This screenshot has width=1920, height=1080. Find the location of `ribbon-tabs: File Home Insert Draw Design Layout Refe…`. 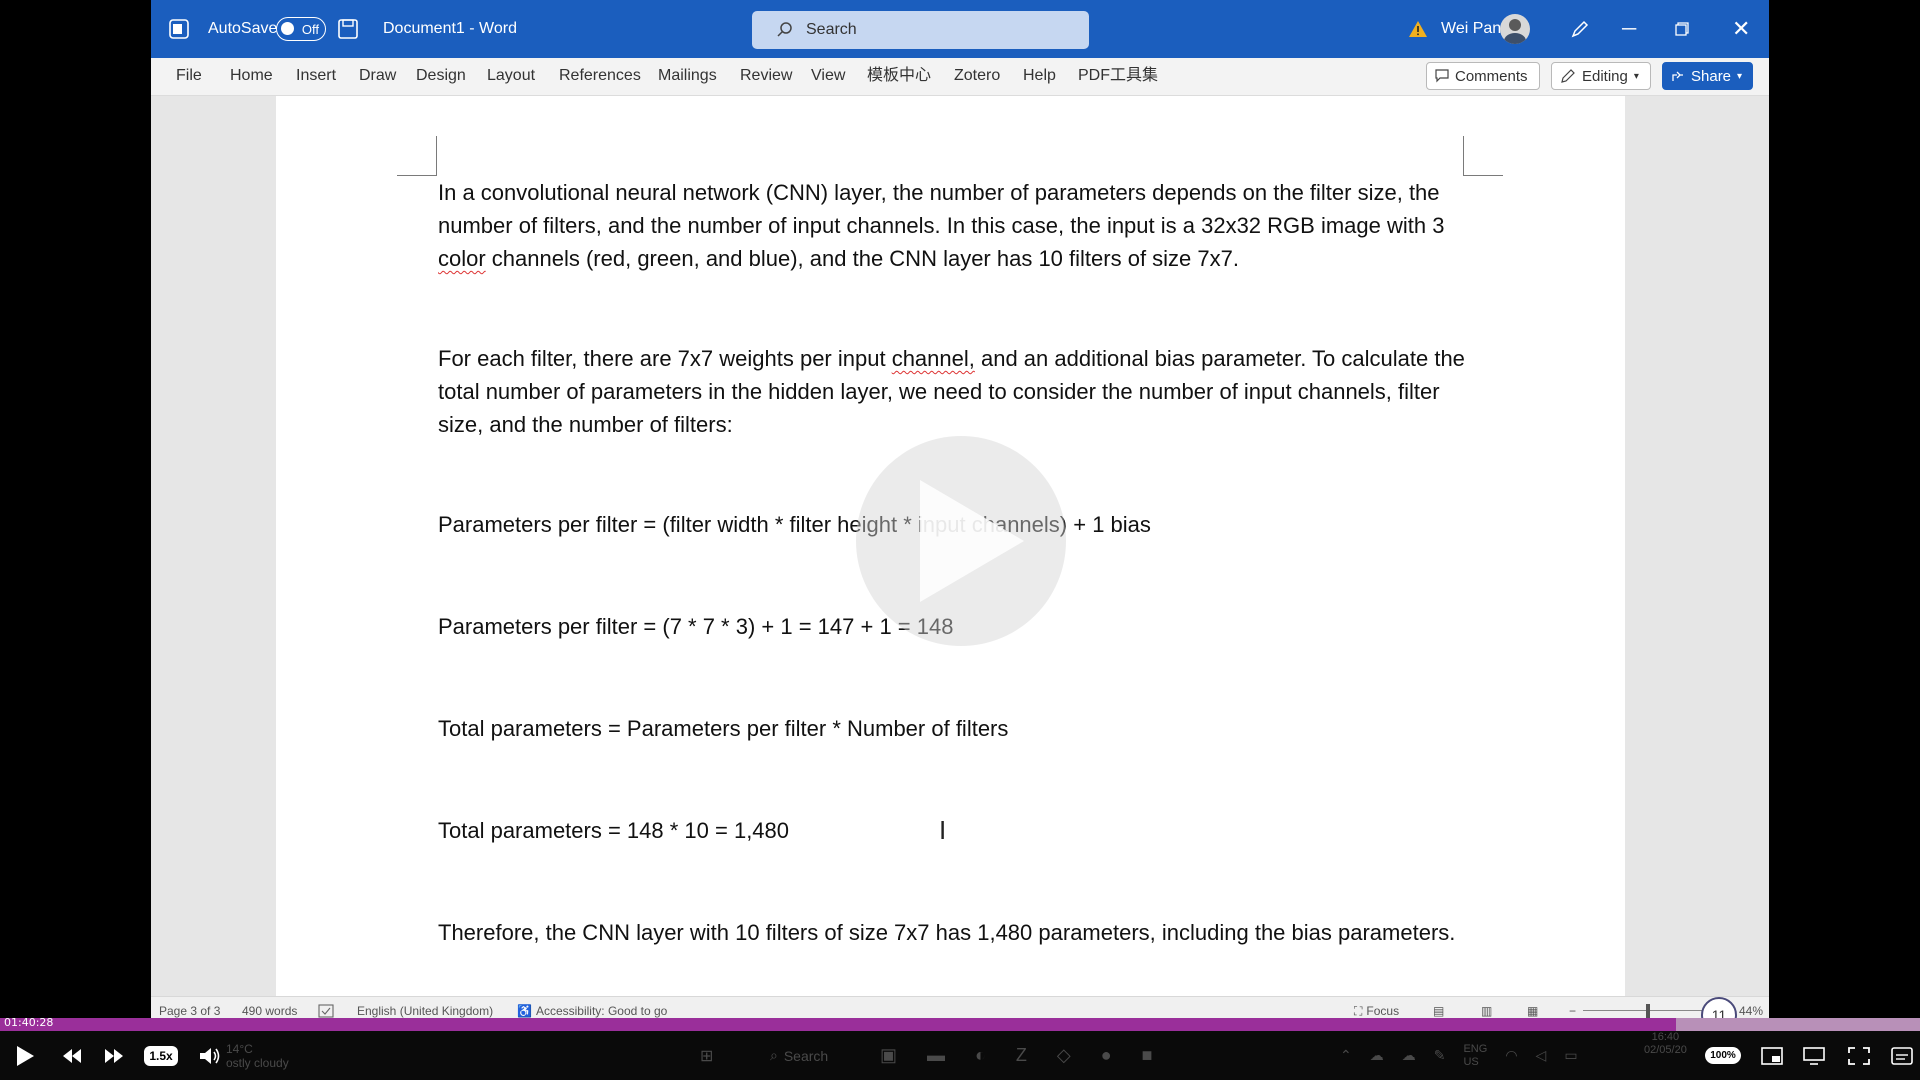

ribbon-tabs: File Home Insert Draw Design Layout Refe… is located at coordinates (960, 77).